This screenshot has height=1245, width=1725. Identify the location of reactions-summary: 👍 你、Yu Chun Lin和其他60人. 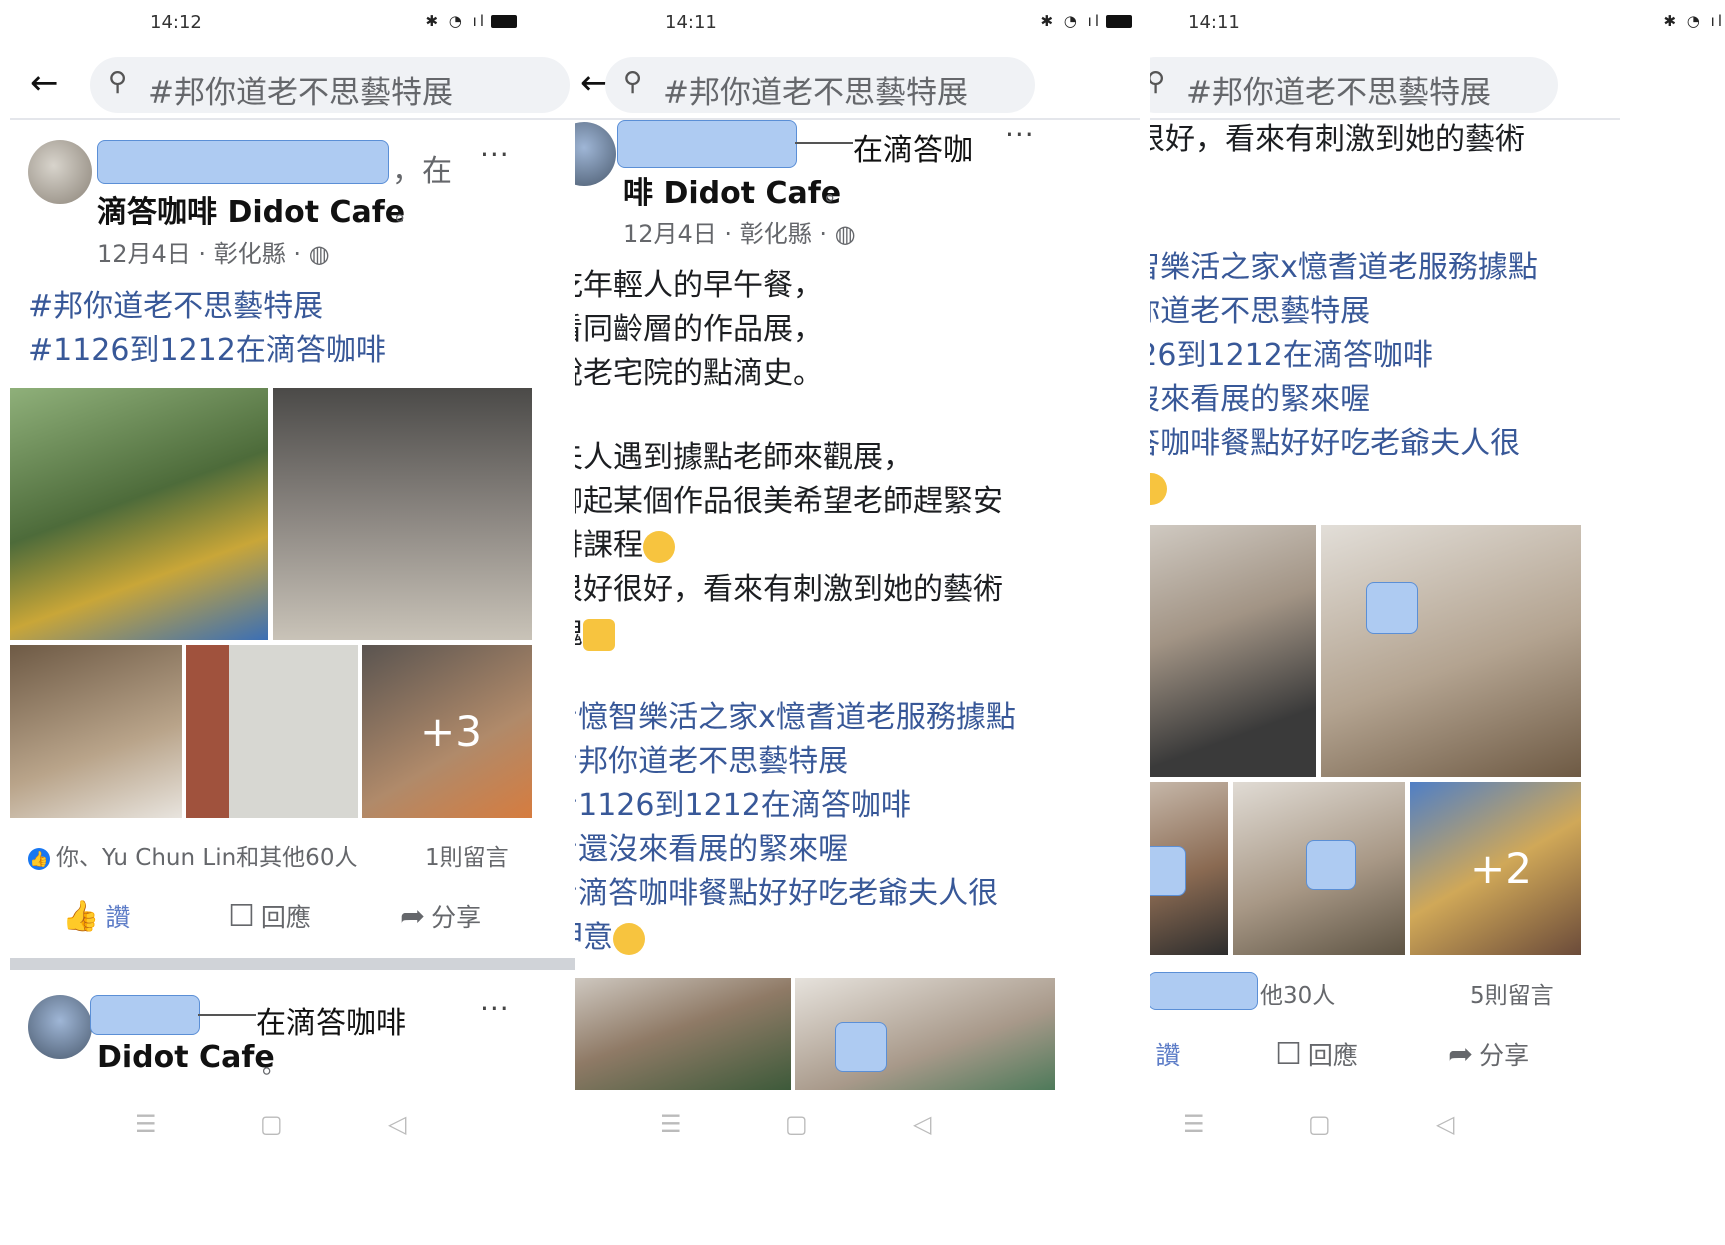
(192, 855).